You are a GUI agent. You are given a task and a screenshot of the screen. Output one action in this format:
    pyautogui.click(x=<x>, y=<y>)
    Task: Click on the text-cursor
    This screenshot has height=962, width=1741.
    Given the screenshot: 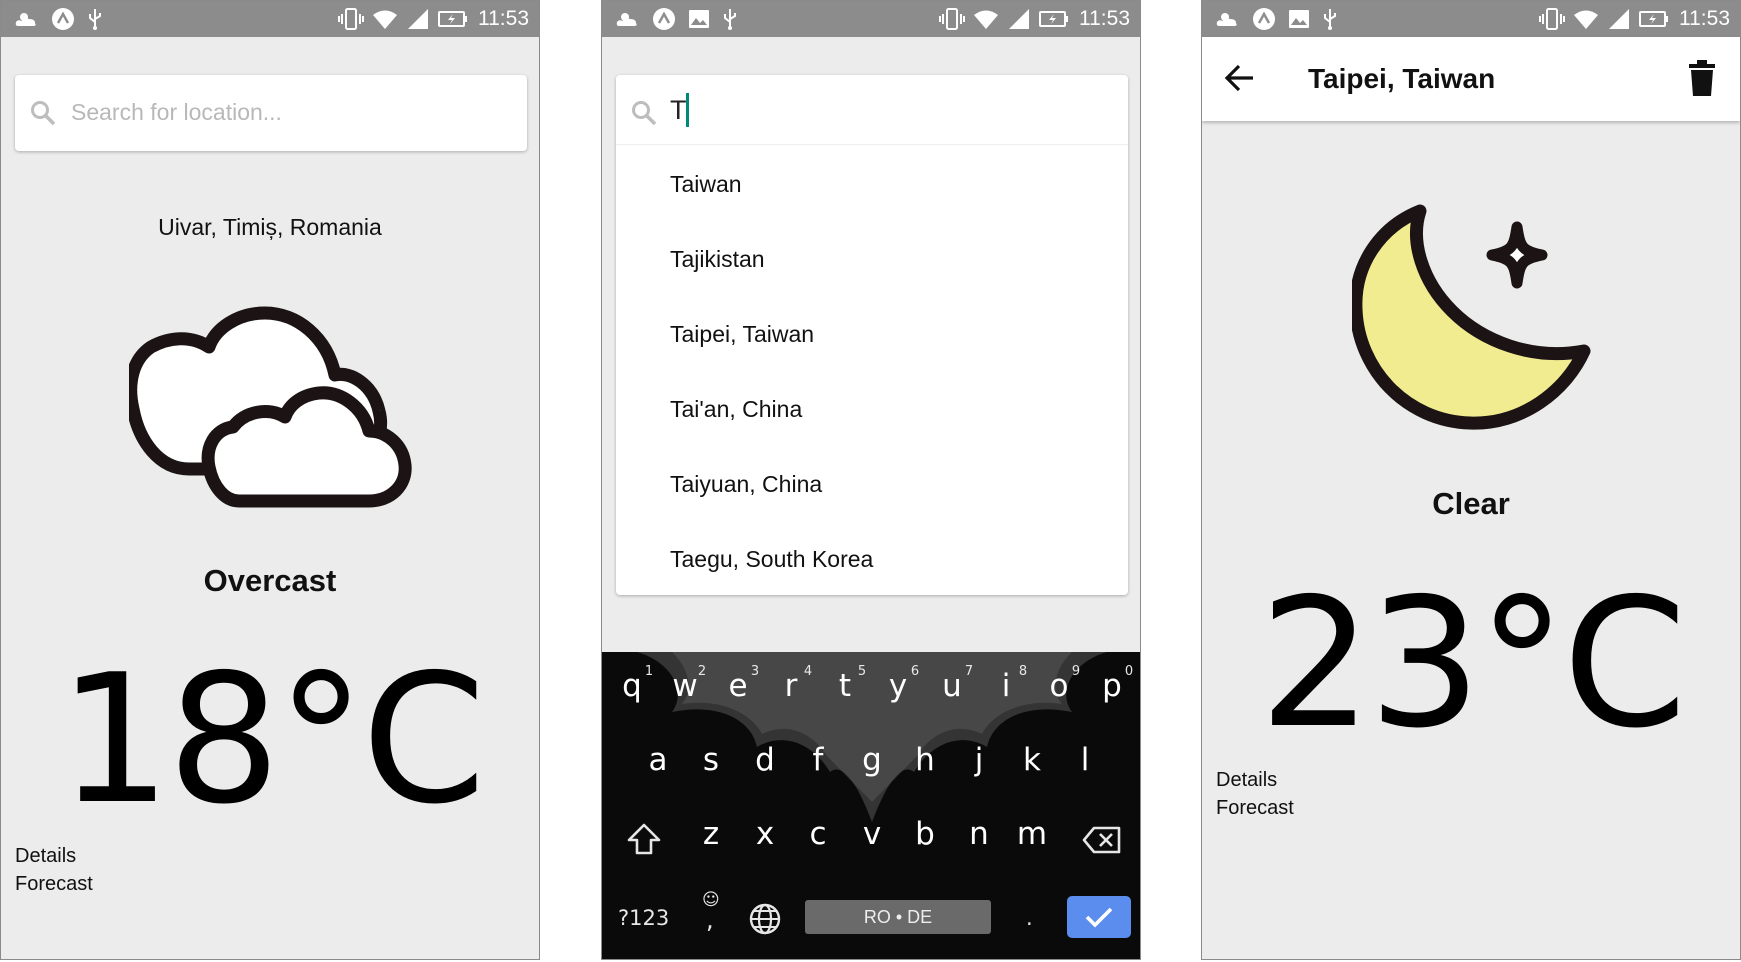 What is the action you would take?
    pyautogui.click(x=687, y=110)
    